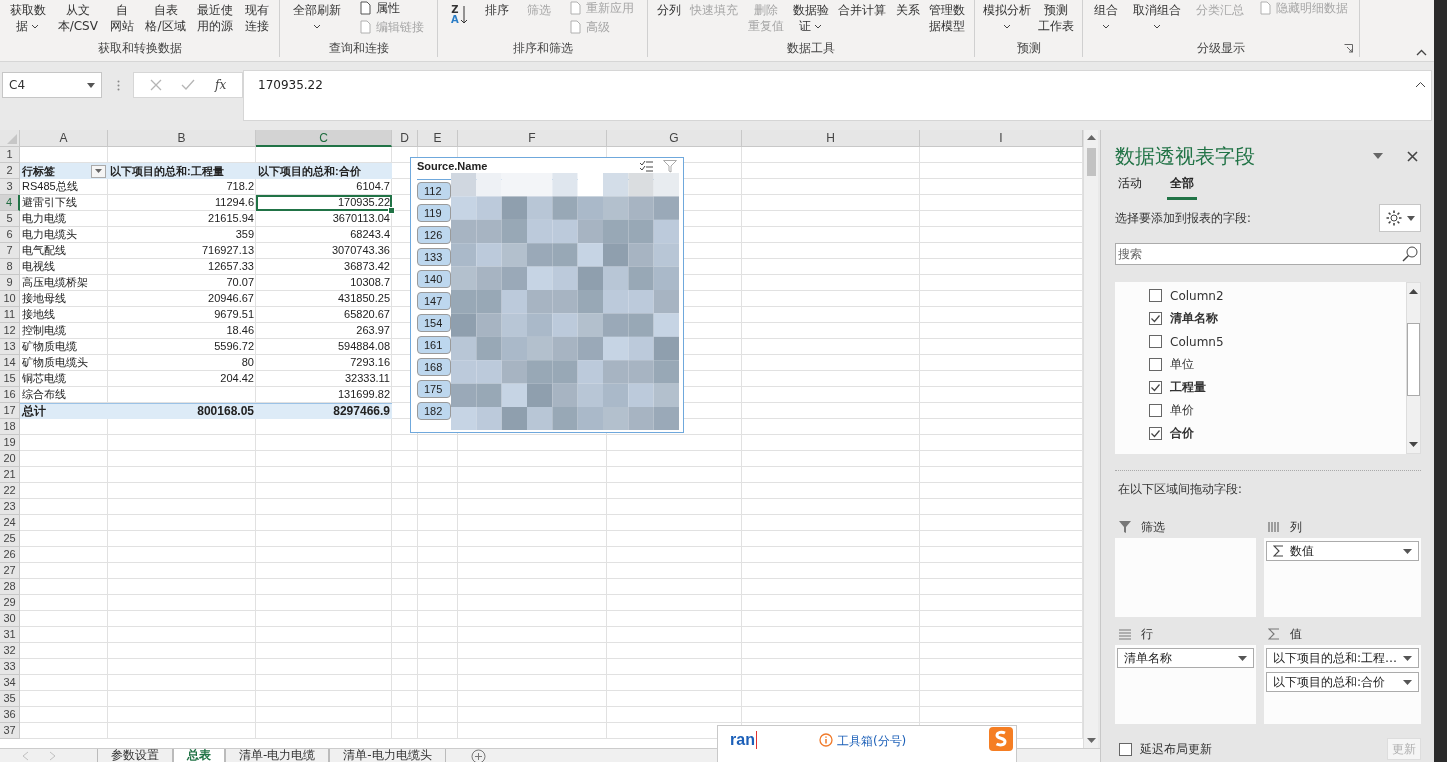  What do you see at coordinates (10, 523) in the screenshot?
I see `row-header: 24` at bounding box center [10, 523].